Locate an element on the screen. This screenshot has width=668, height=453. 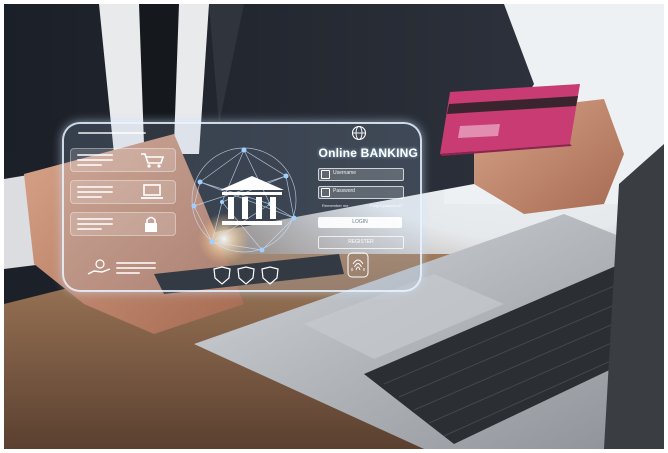
globe-icon is located at coordinates (359, 133).